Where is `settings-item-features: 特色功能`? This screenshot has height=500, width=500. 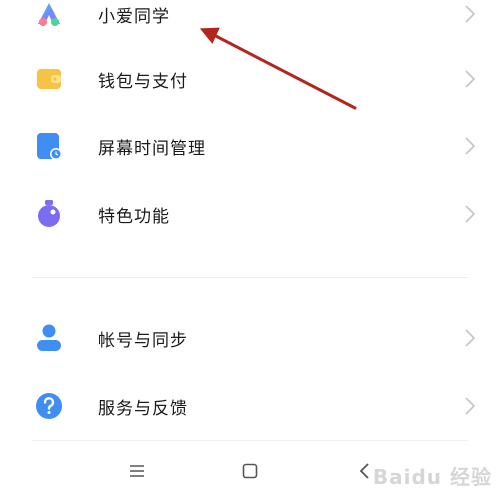
settings-item-features: 特色功能 is located at coordinates (250, 214).